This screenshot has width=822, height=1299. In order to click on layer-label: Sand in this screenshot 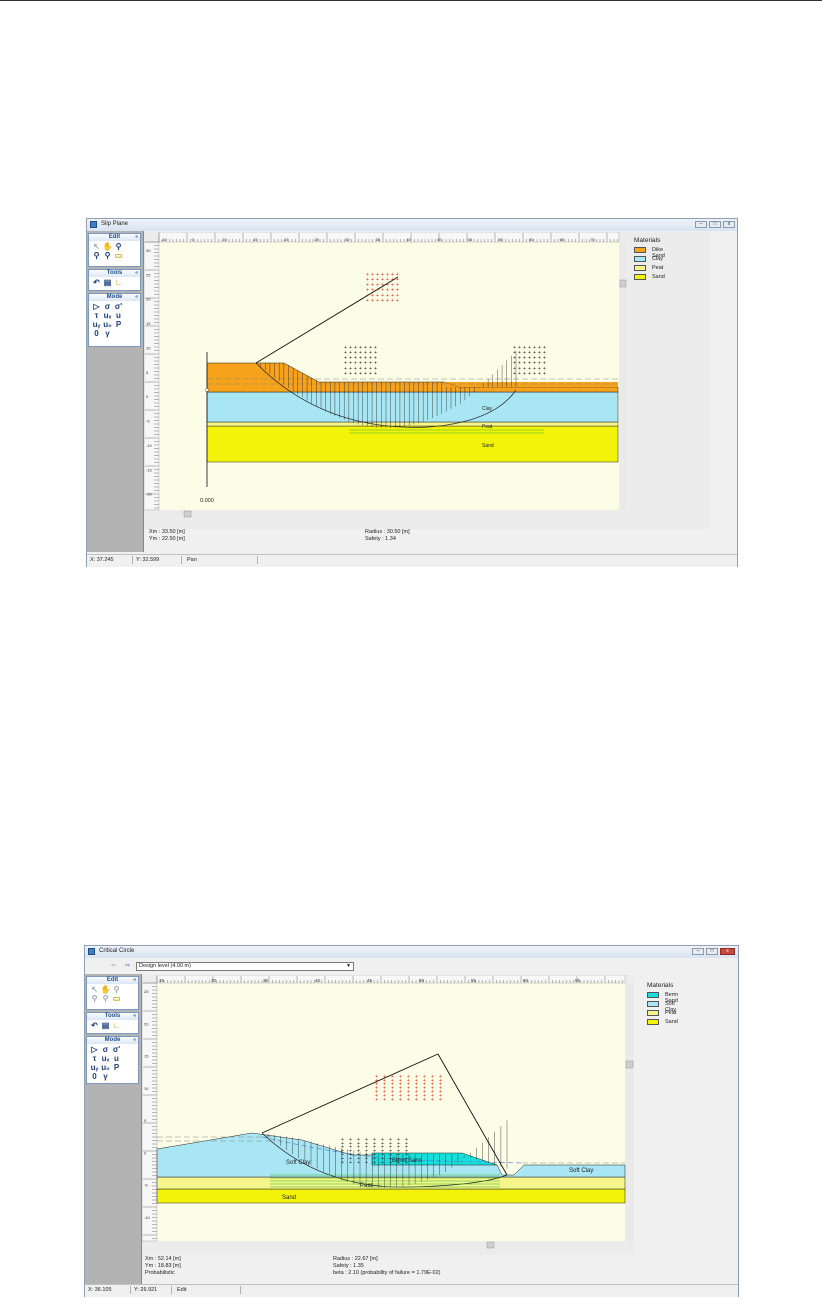, I will do `click(488, 446)`.